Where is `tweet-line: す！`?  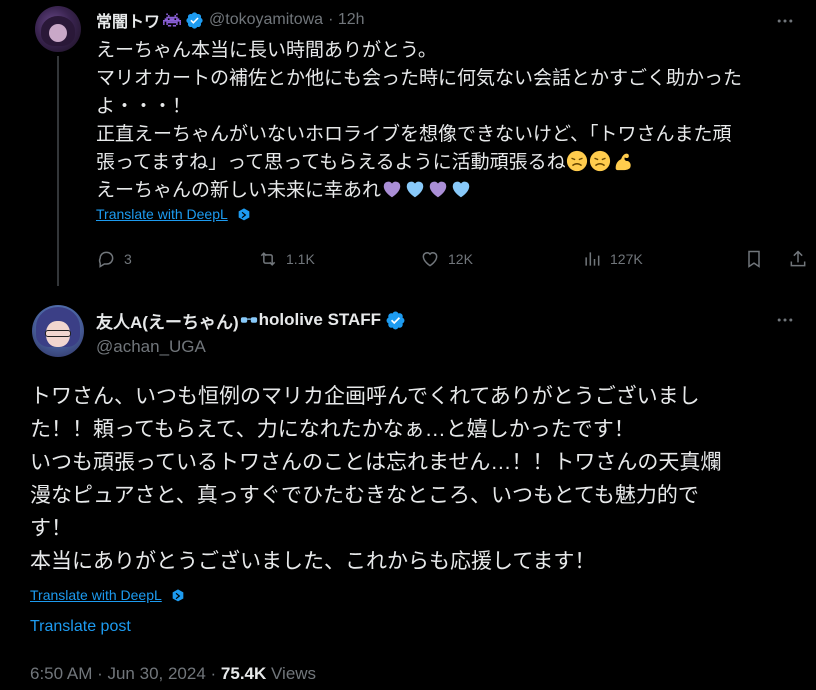 tweet-line: す！ is located at coordinates (51, 528).